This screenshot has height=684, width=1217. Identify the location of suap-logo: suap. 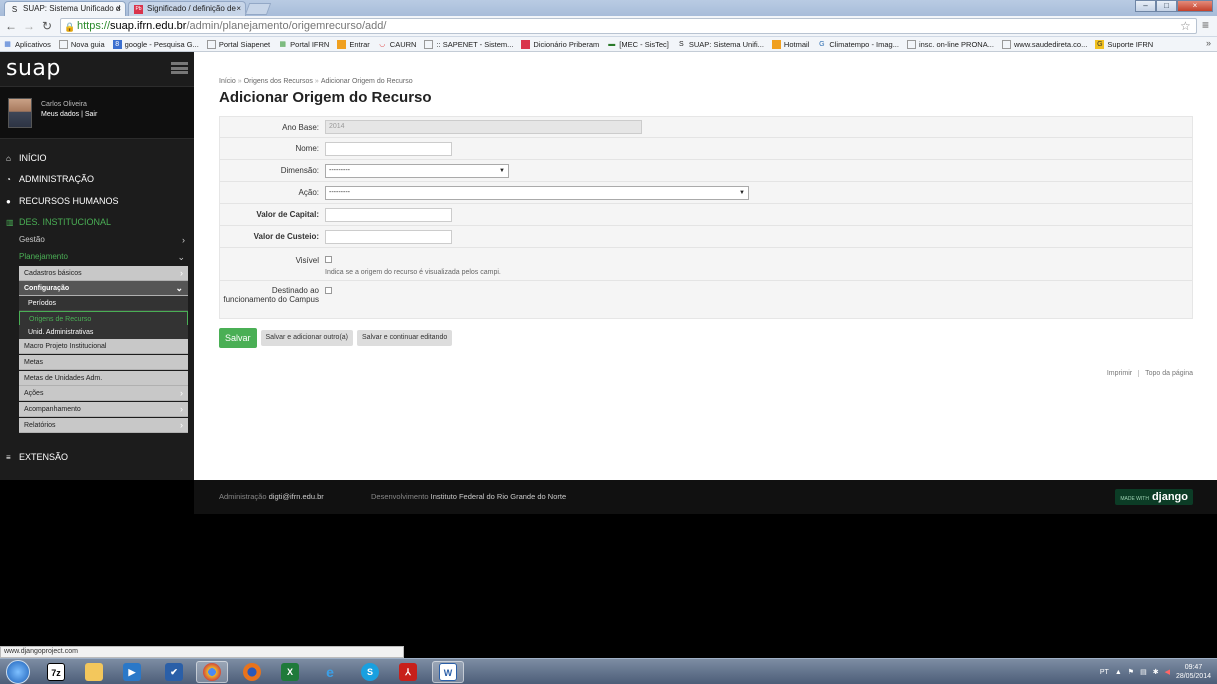
(33, 68).